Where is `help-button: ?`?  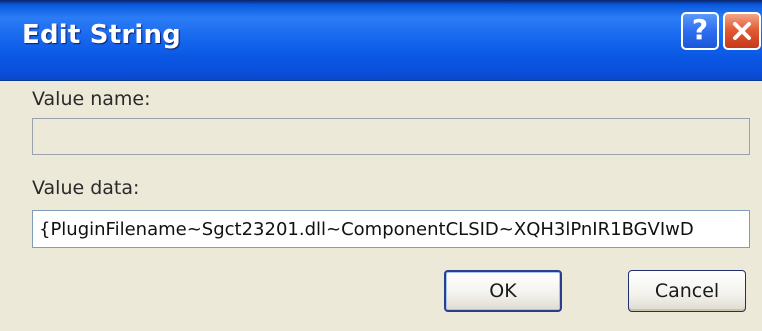 help-button: ? is located at coordinates (700, 31).